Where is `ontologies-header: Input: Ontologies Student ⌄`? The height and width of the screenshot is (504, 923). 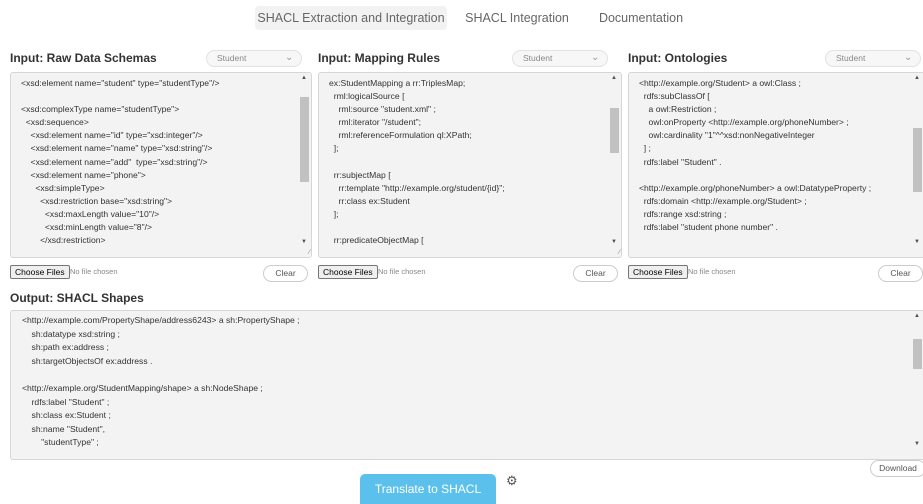 ontologies-header: Input: Ontologies Student ⌄ is located at coordinates (775, 59).